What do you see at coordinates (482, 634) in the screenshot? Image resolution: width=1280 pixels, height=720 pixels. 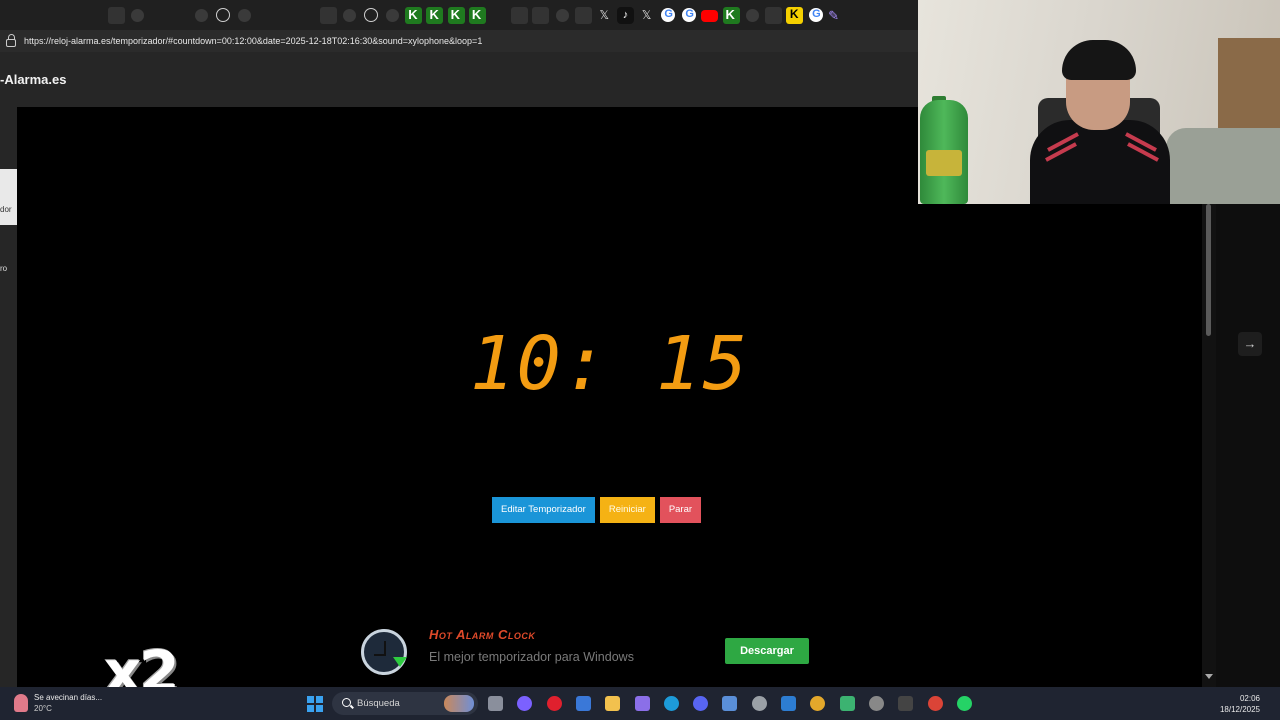 I see `ad-title: Hot Alarm Clock` at bounding box center [482, 634].